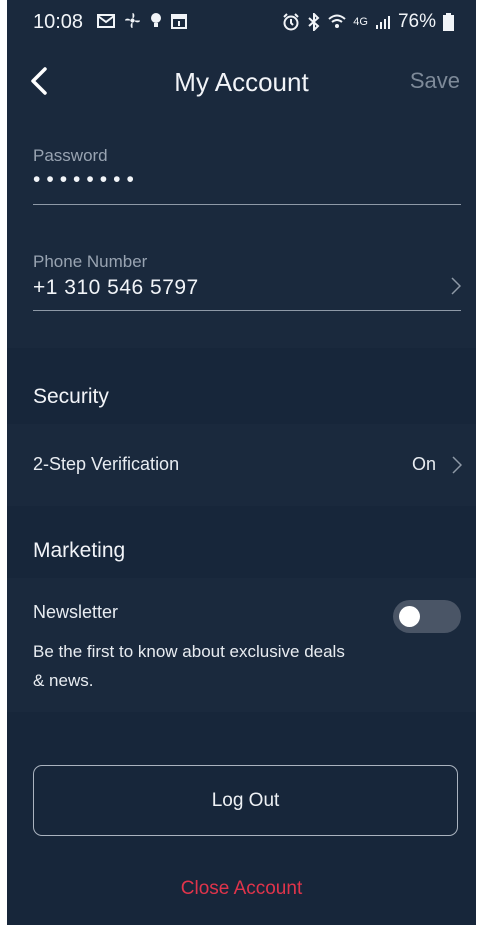 This screenshot has width=481, height=925. I want to click on save-button: Save, so click(435, 81).